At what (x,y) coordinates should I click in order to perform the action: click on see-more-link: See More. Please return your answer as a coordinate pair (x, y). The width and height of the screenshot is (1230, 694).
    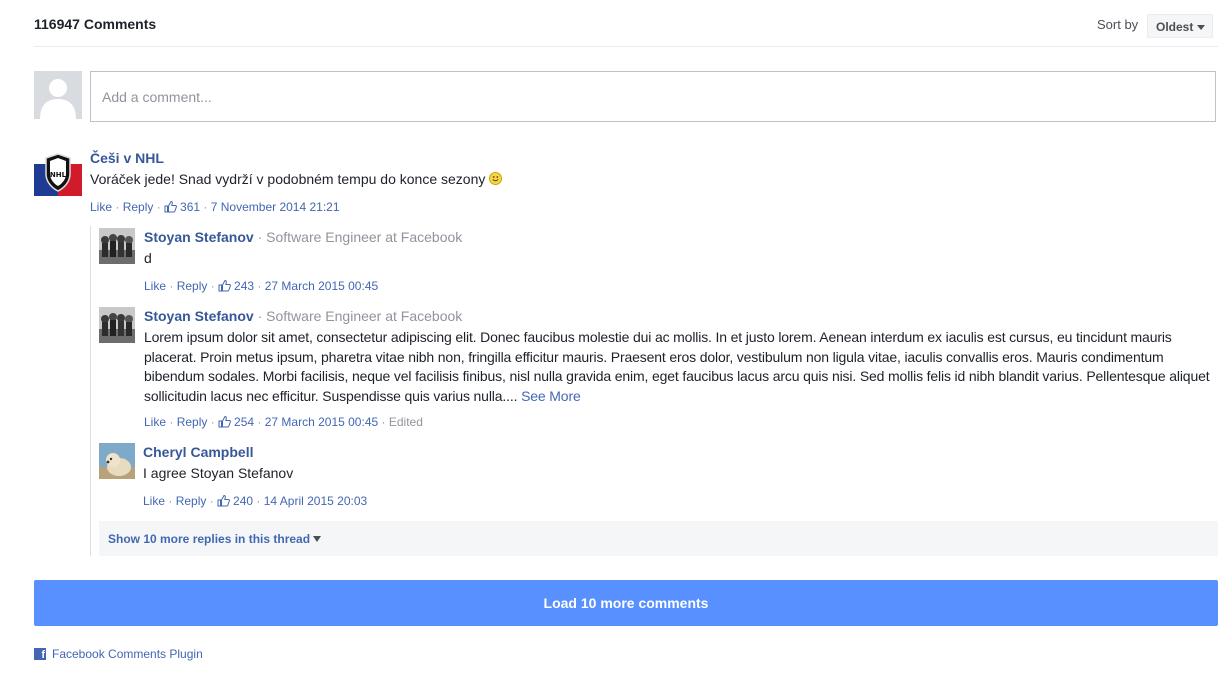
    Looking at the image, I should click on (551, 396).